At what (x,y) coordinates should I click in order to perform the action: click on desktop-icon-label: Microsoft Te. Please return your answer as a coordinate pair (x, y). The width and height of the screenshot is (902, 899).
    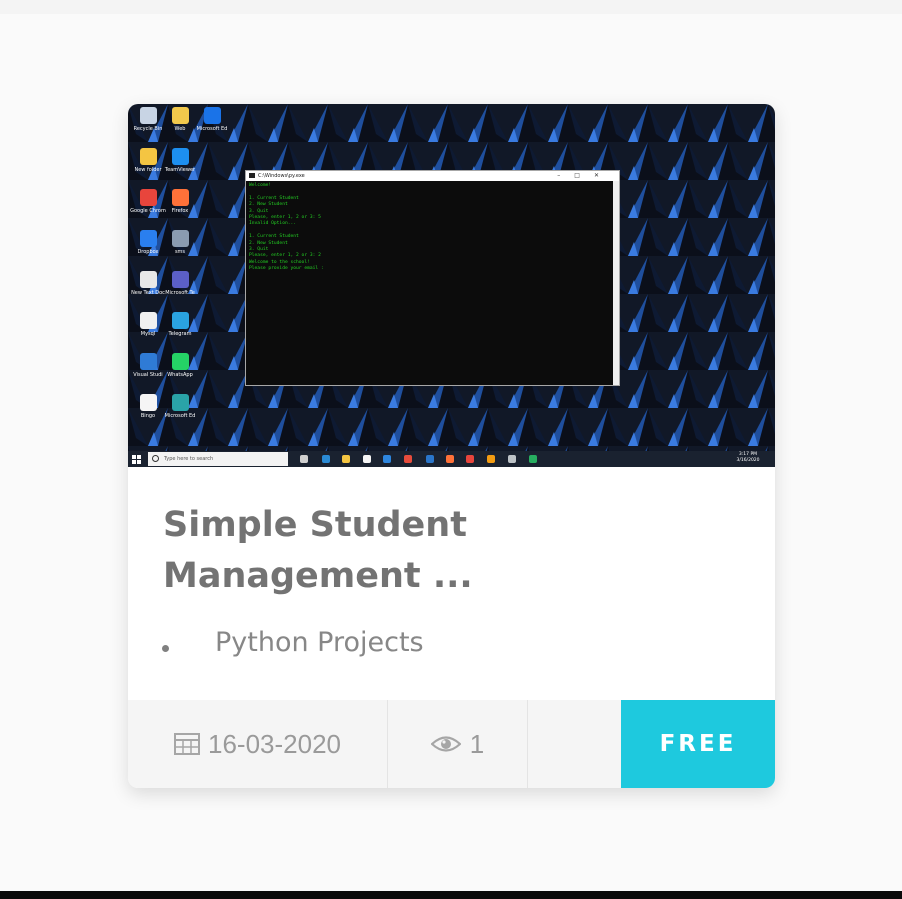
    Looking at the image, I should click on (180, 293).